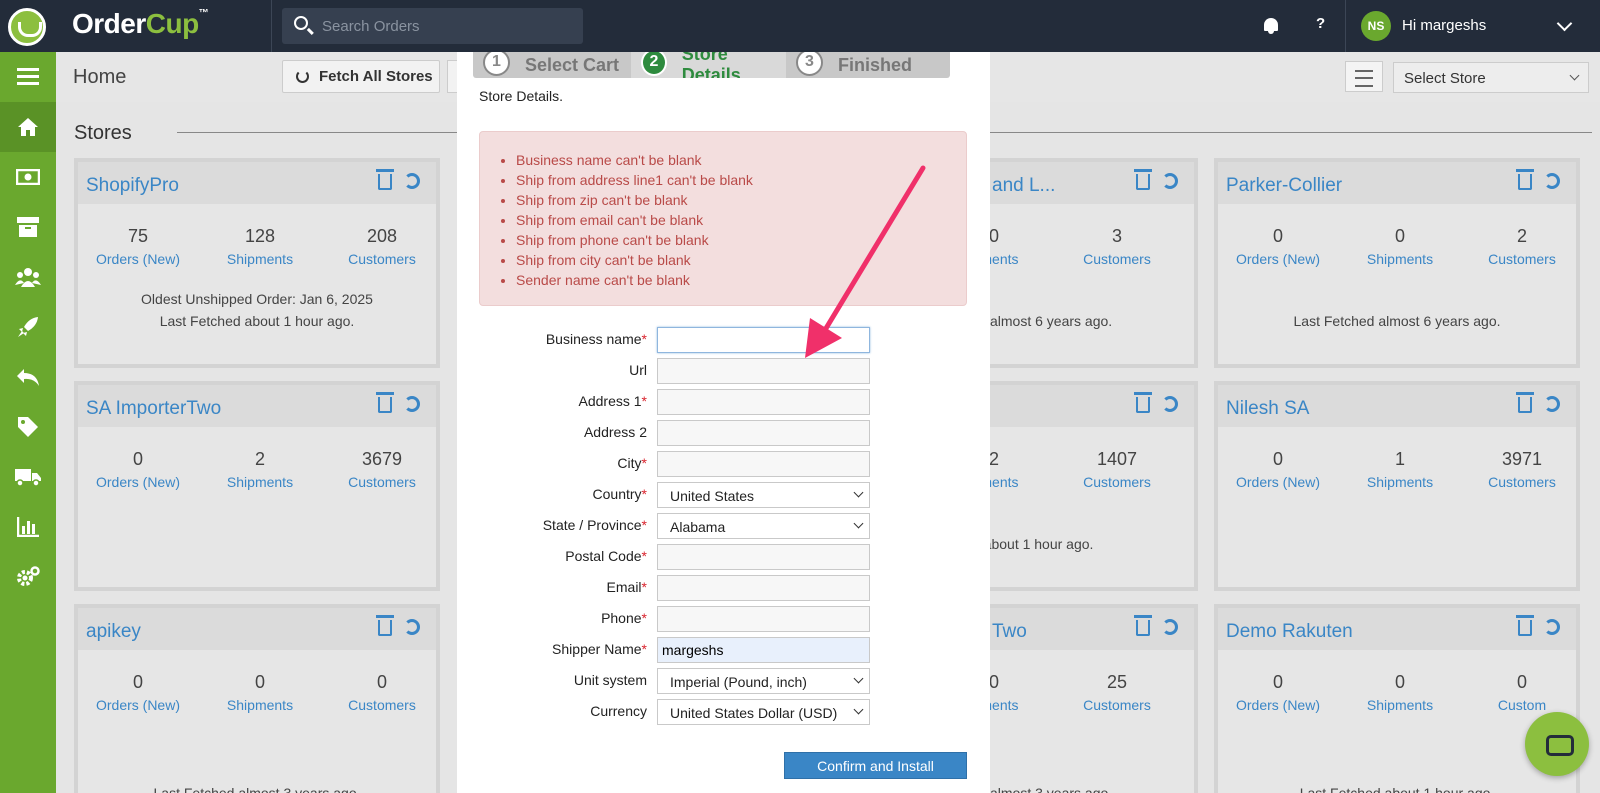 This screenshot has width=1600, height=793. What do you see at coordinates (865, 261) in the screenshot?
I see `annotation-arrow` at bounding box center [865, 261].